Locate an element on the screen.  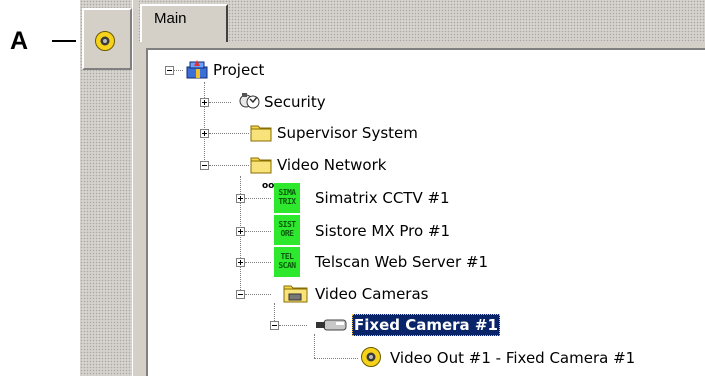
tree-node-supervisor-system: Supervisor System is located at coordinates (347, 133).